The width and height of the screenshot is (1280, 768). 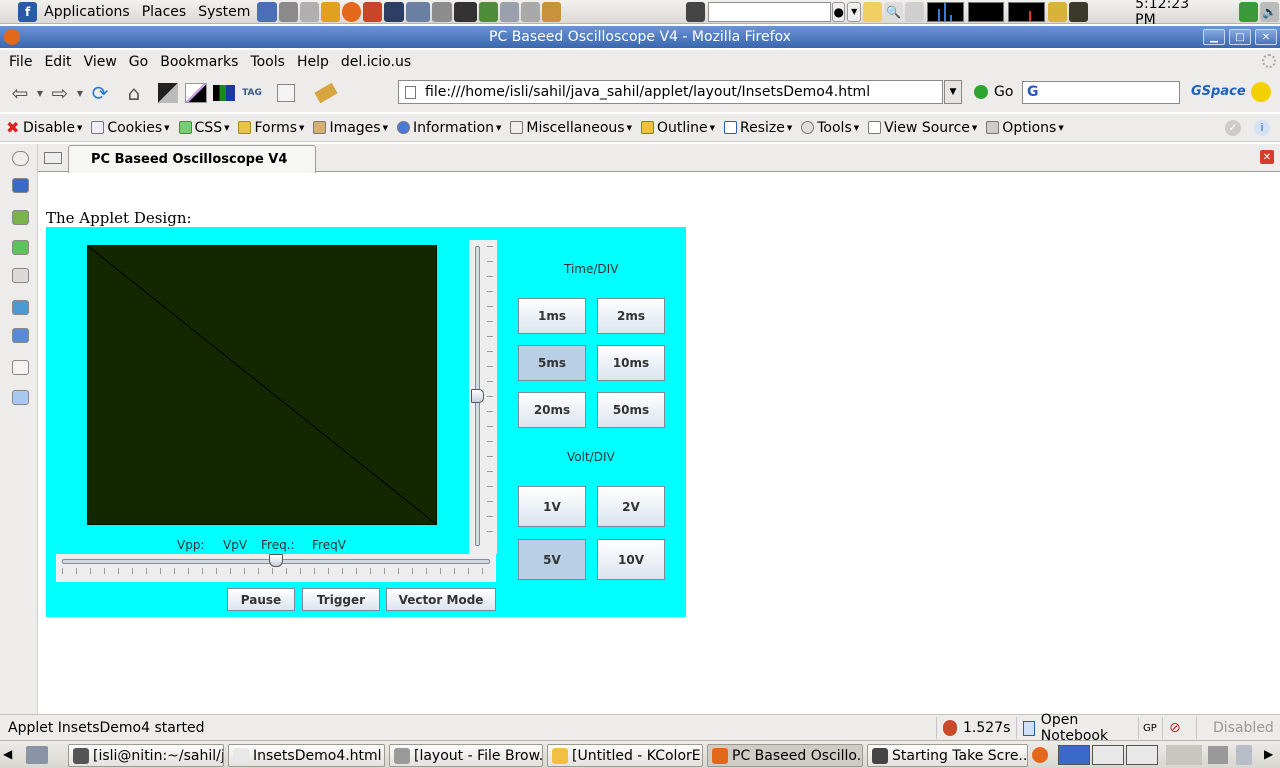 What do you see at coordinates (1179, 728) in the screenshot?
I see `blocked-icon: ⊘` at bounding box center [1179, 728].